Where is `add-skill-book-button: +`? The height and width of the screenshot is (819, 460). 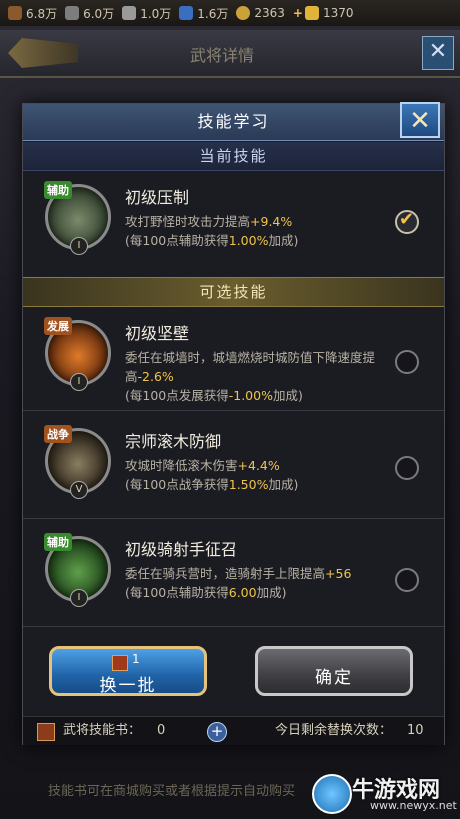 add-skill-book-button: + is located at coordinates (217, 732).